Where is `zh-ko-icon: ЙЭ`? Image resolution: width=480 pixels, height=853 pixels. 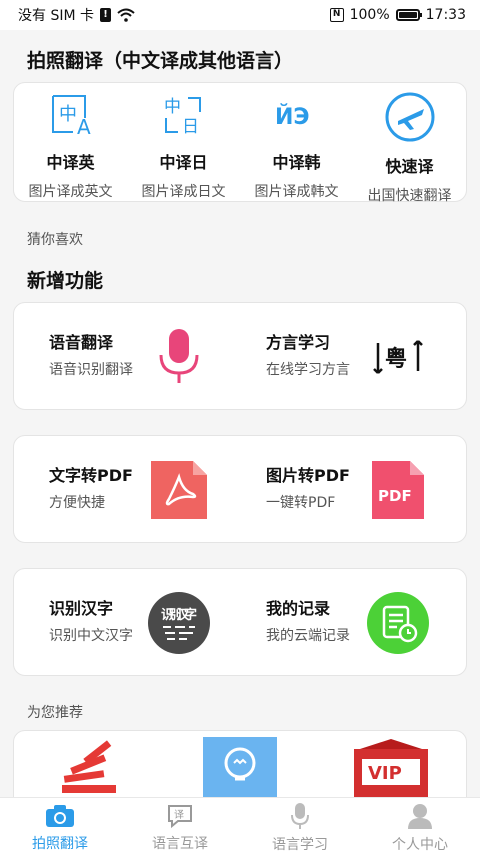 zh-ko-icon: ЙЭ is located at coordinates (297, 115).